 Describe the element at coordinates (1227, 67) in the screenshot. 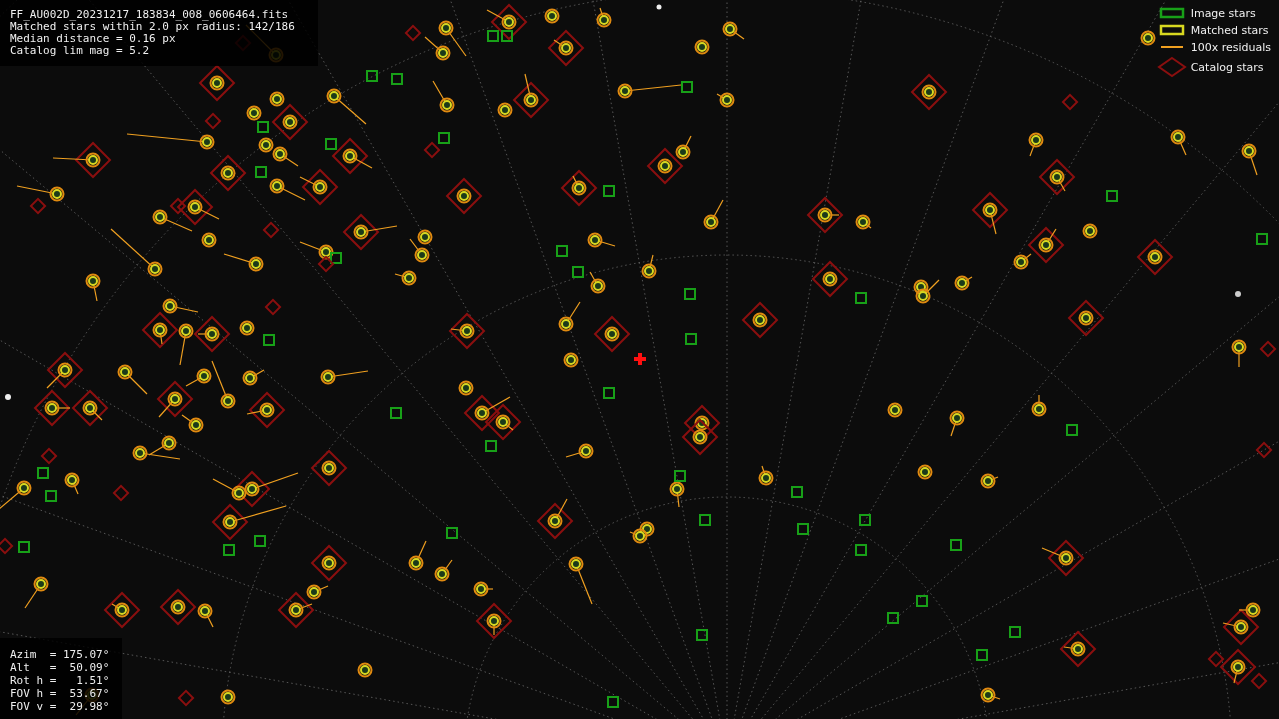

I see `legend-label: Catalog stars` at that location.